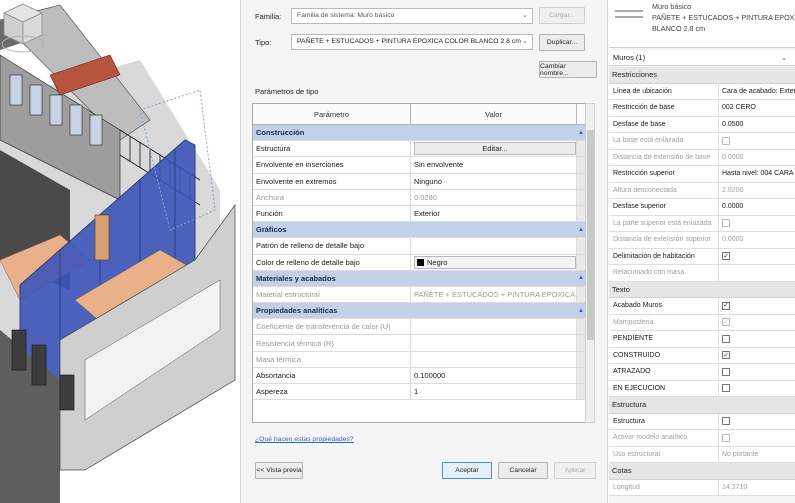 This screenshot has width=795, height=503. I want to click on property-section-header: Estructura, so click(702, 405).